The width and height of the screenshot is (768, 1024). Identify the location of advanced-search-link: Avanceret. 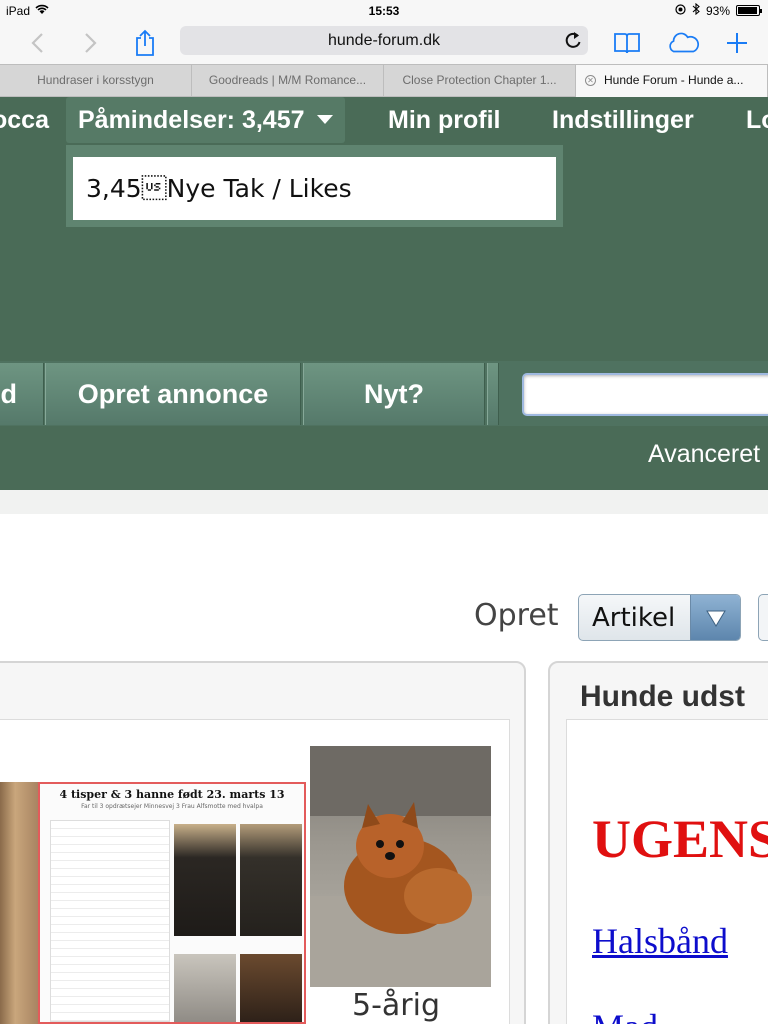
(704, 454).